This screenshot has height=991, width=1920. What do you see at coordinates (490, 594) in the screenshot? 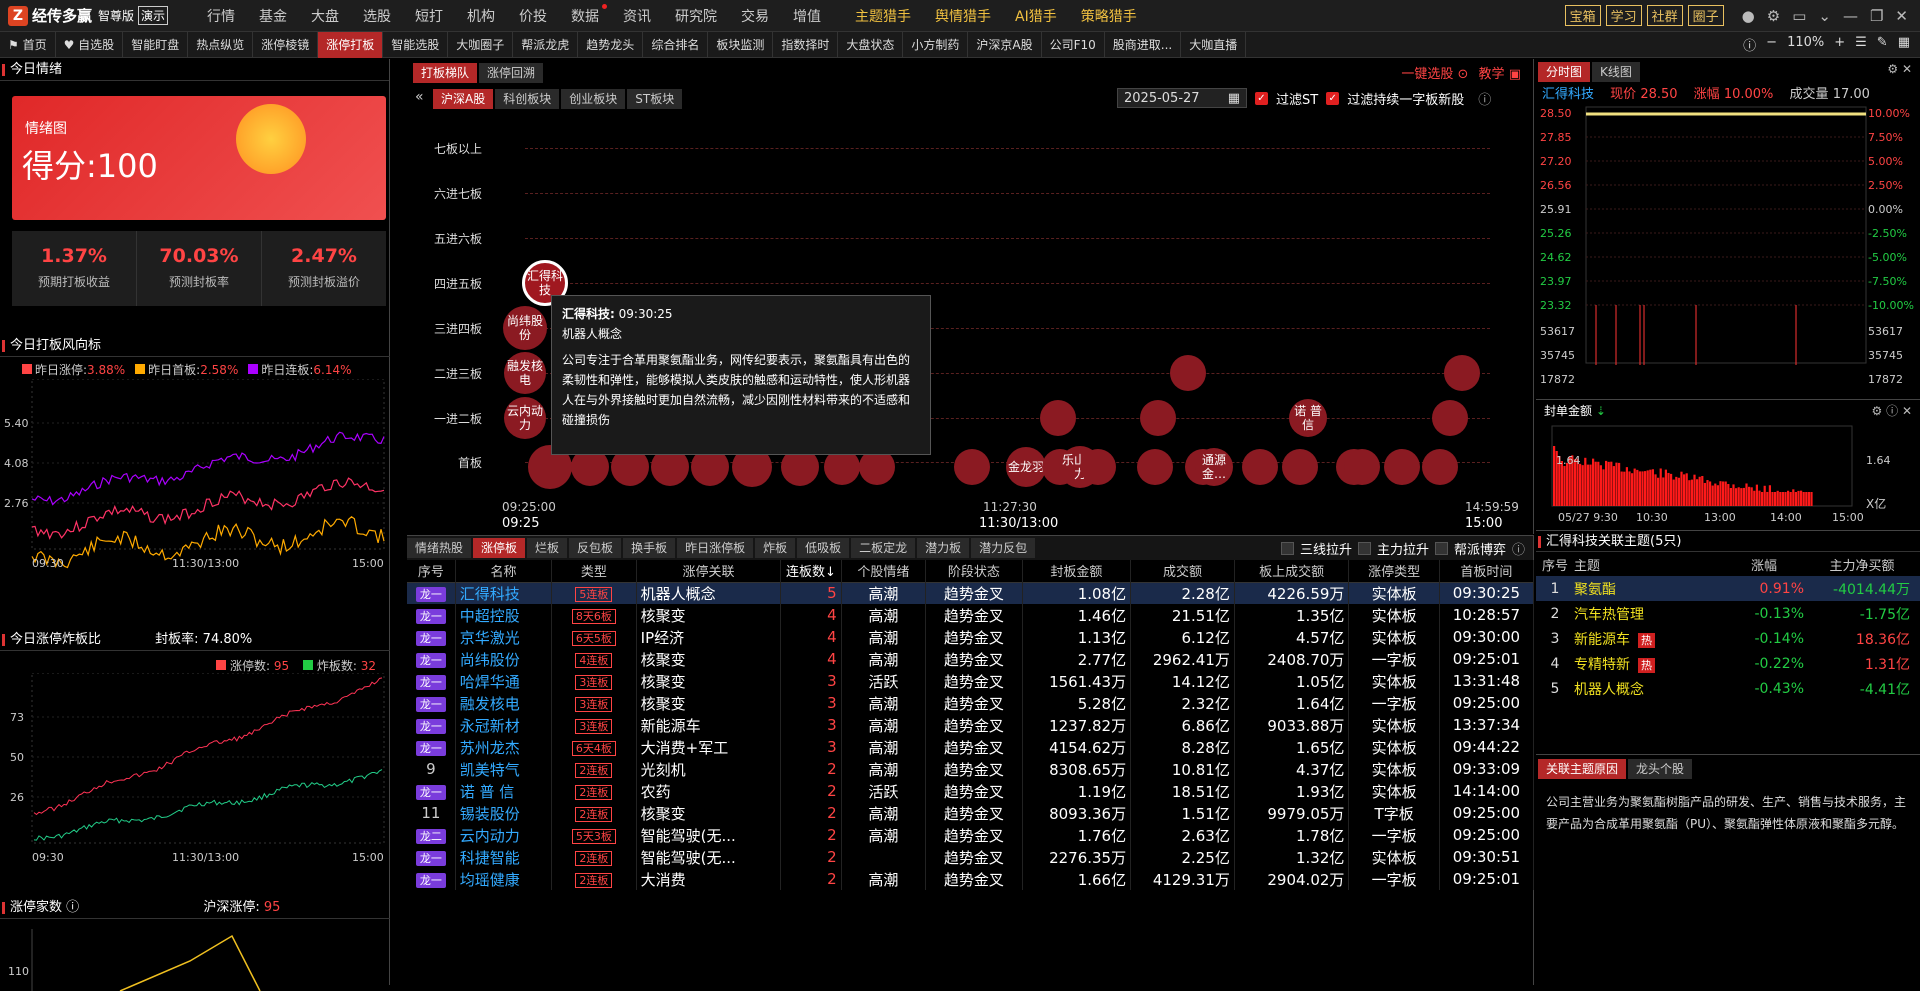
I see `stock-name: 汇得科技` at bounding box center [490, 594].